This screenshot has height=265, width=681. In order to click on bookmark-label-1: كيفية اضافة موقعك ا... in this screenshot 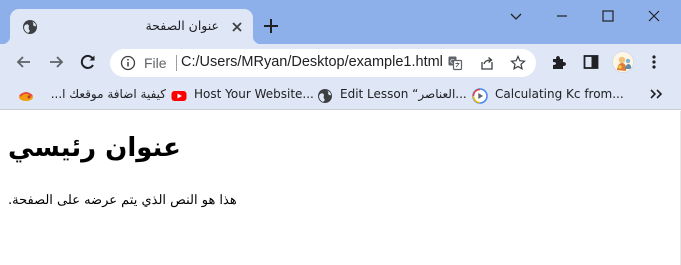, I will do `click(108, 94)`.